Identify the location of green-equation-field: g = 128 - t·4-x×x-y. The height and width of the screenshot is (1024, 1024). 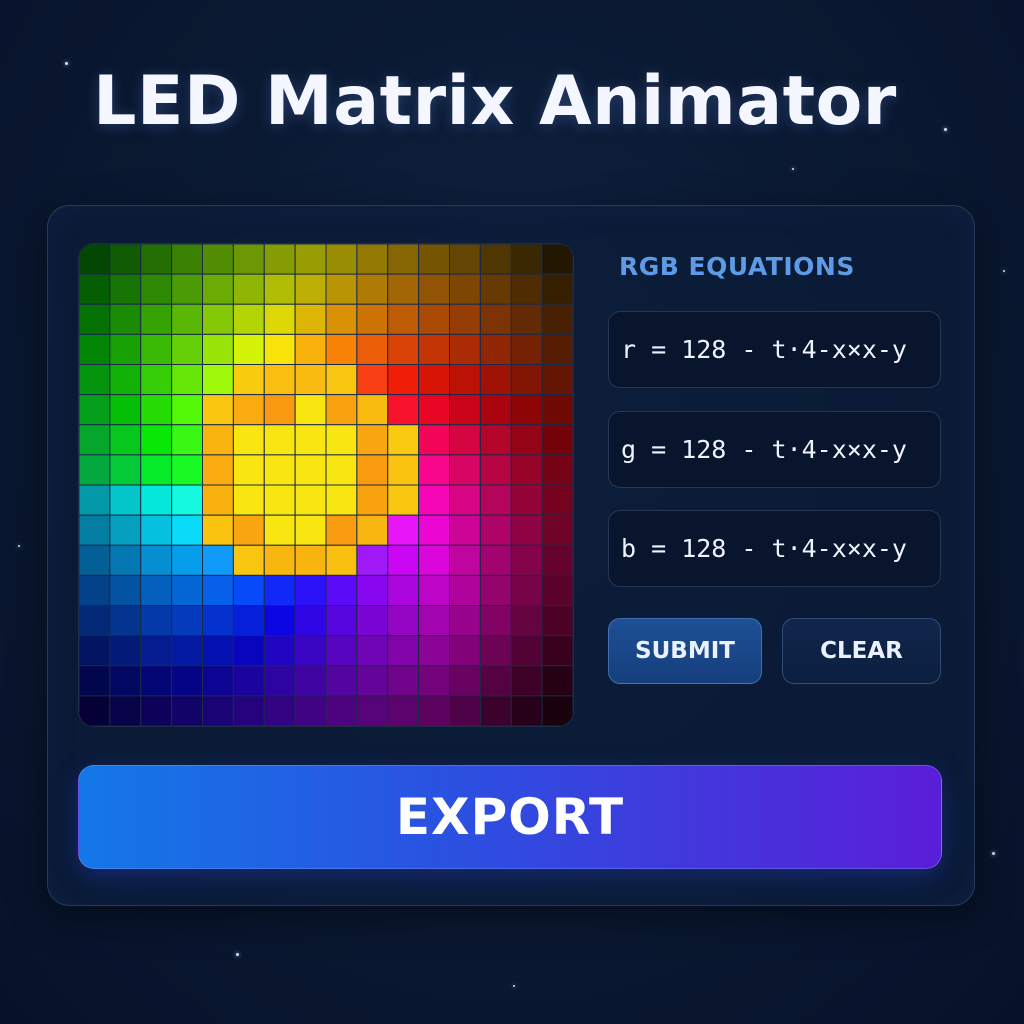
(774, 449).